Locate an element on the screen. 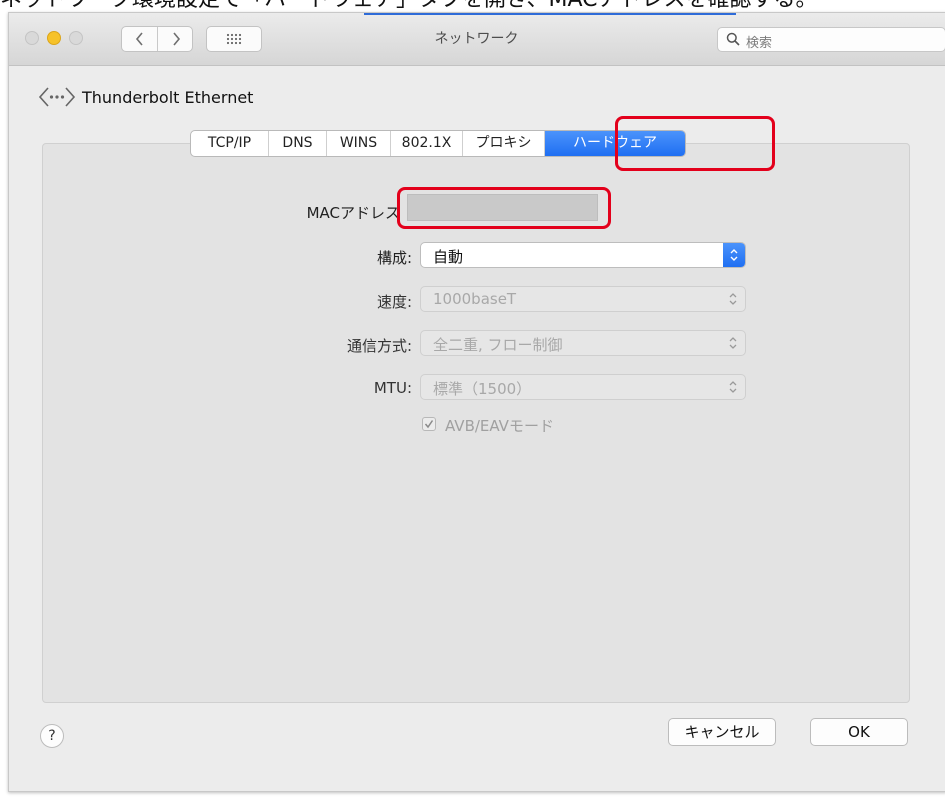 This screenshot has height=803, width=945. checkmark-icon is located at coordinates (429, 424).